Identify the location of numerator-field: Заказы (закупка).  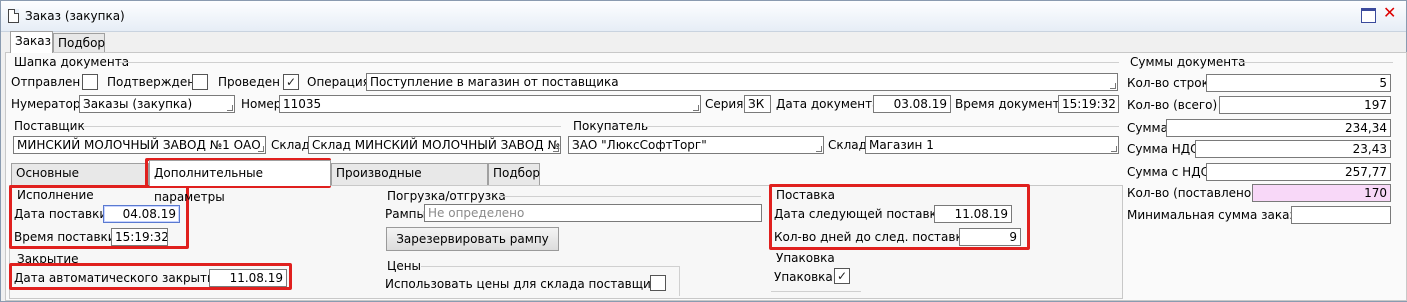
(157, 104).